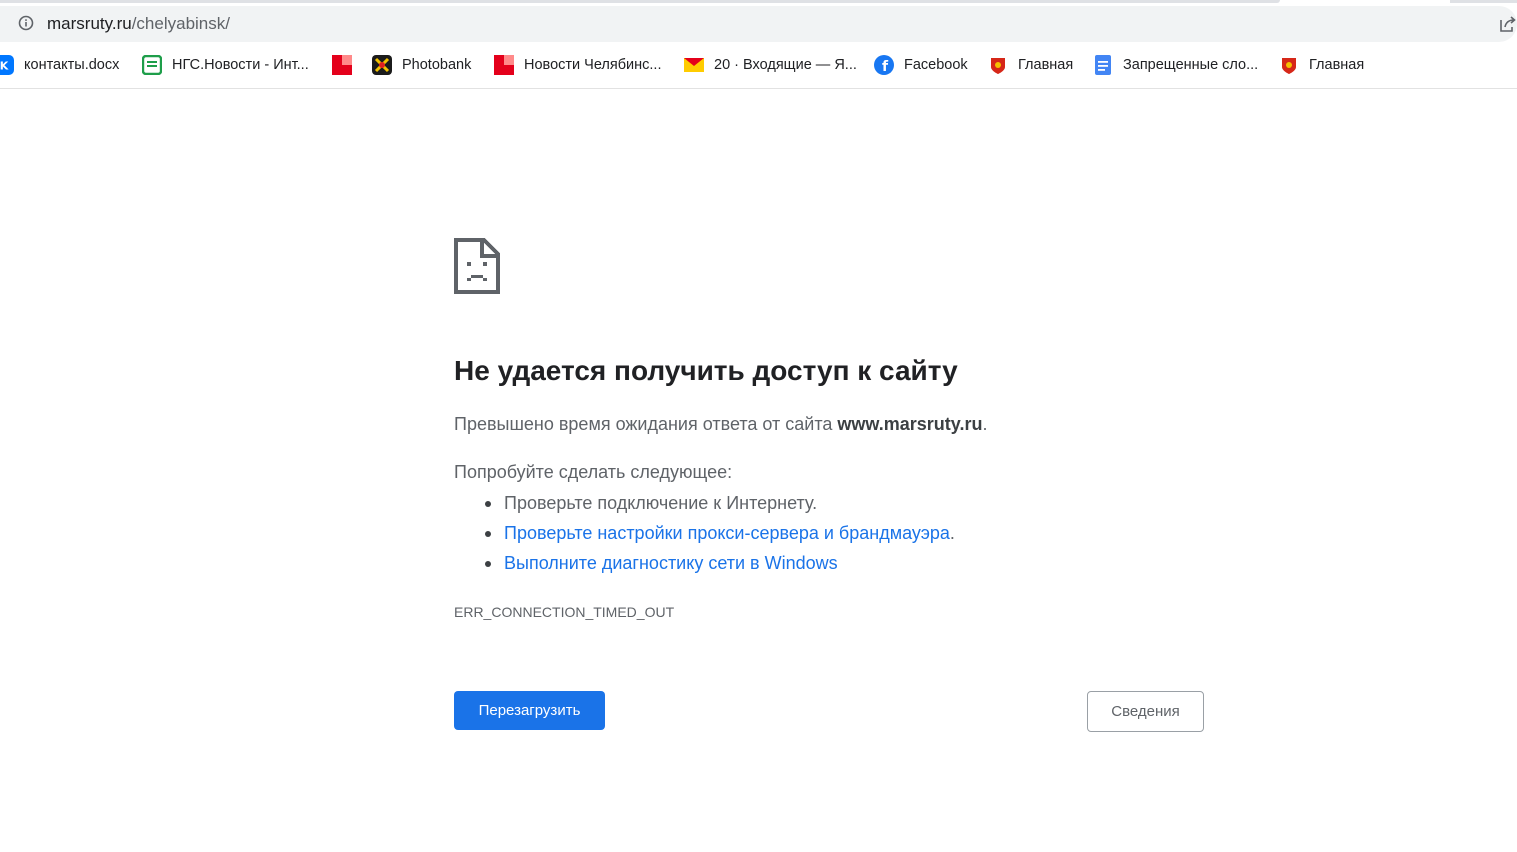 Image resolution: width=1517 pixels, height=852 pixels. I want to click on share-icon, so click(1508, 24).